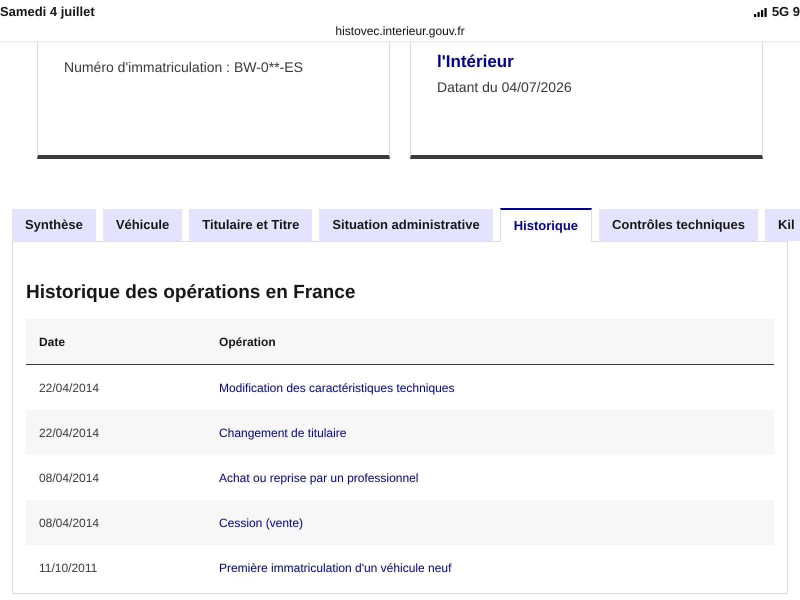  What do you see at coordinates (68, 568) in the screenshot?
I see `date-cell-text: 11/10/2011` at bounding box center [68, 568].